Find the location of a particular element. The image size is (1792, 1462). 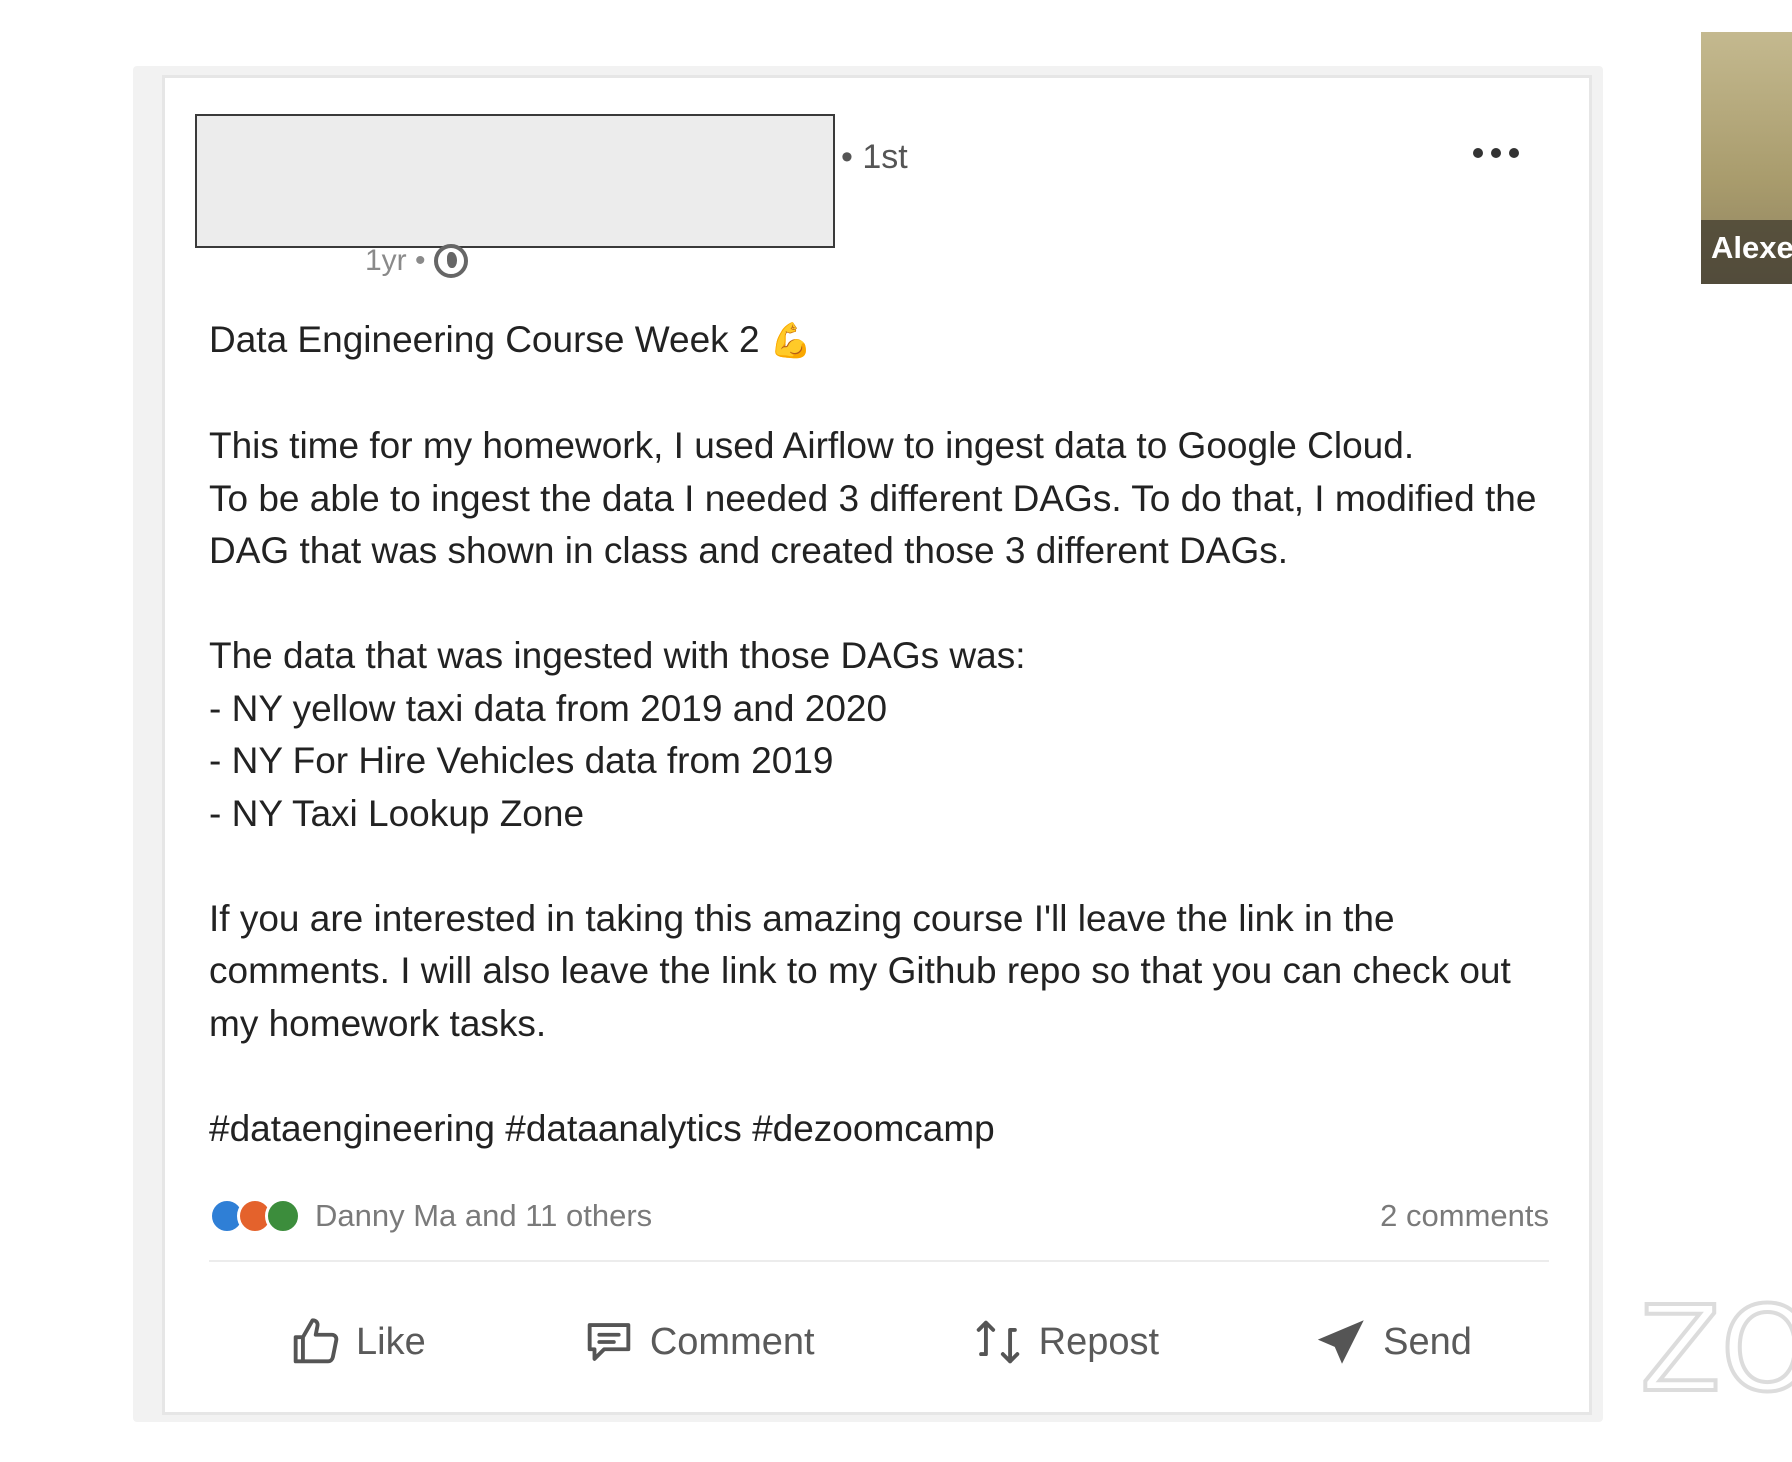

like-button: Like is located at coordinates (356, 1342).